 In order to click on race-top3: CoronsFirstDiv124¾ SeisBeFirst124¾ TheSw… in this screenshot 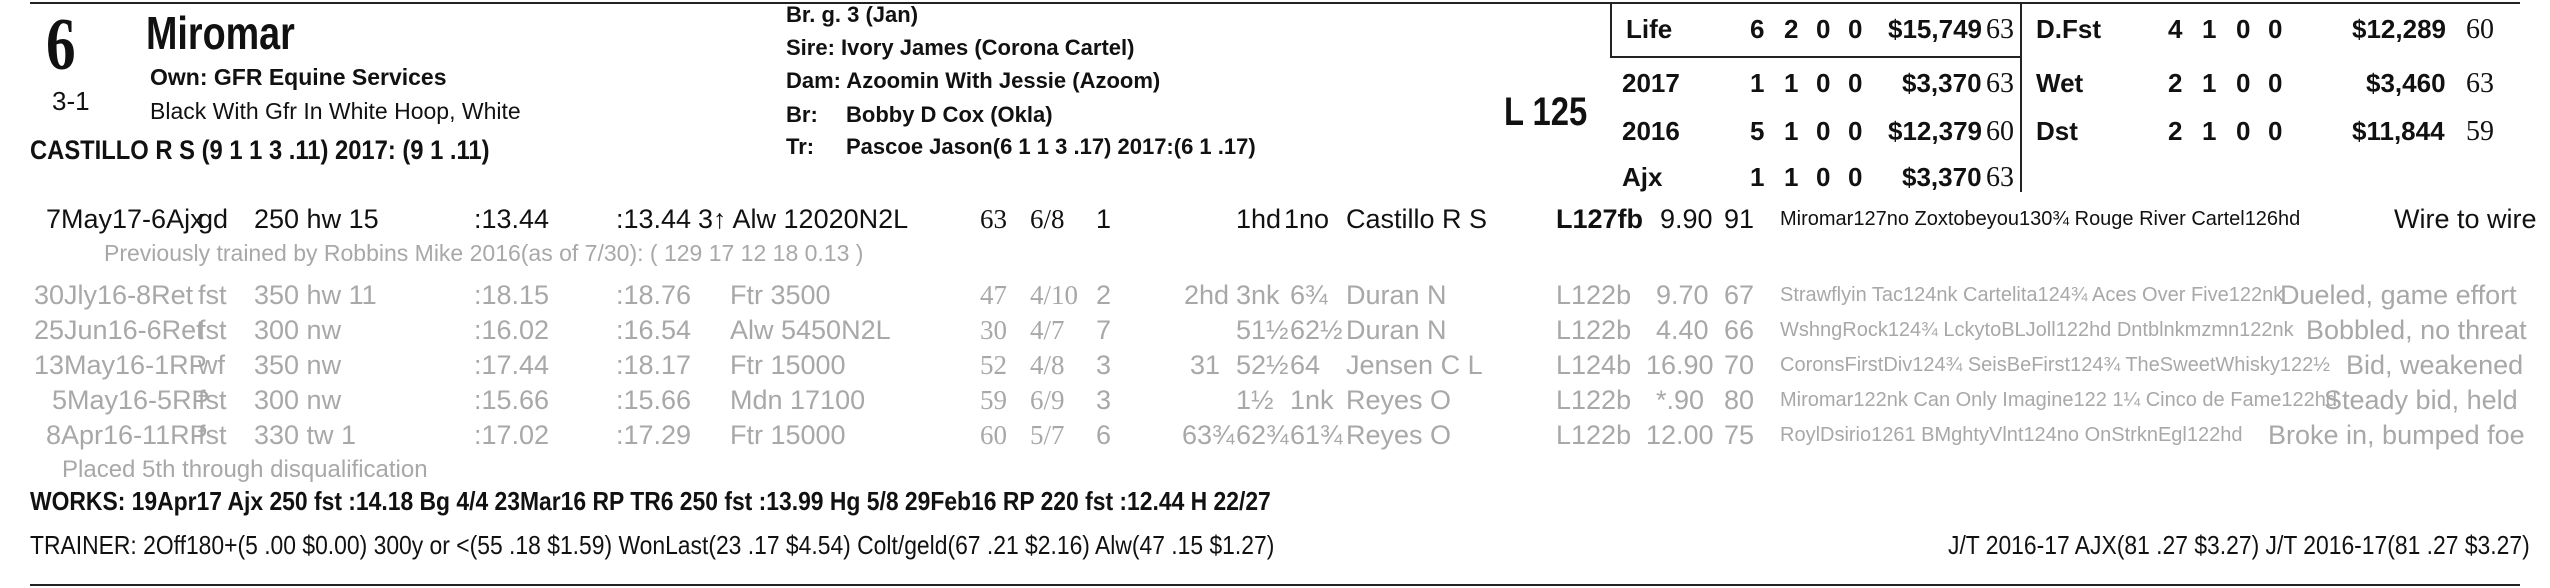, I will do `click(2055, 365)`.